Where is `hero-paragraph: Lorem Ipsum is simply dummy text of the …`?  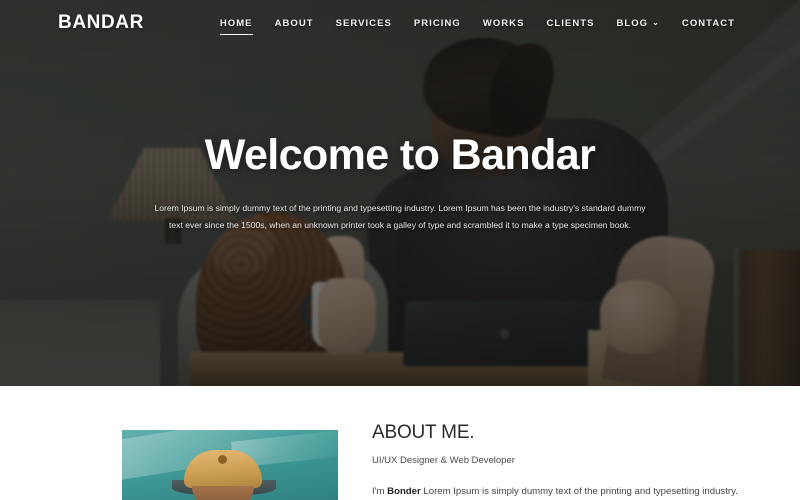
hero-paragraph: Lorem Ipsum is simply dummy text of the … is located at coordinates (400, 217).